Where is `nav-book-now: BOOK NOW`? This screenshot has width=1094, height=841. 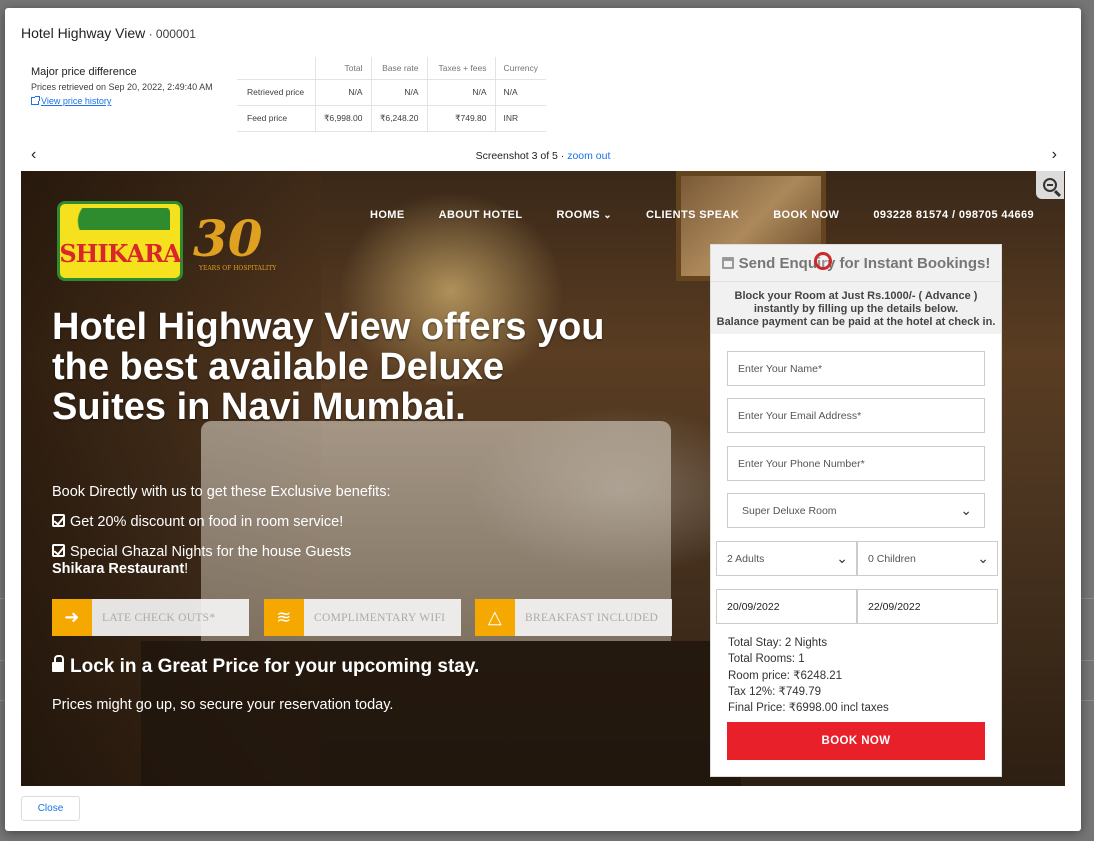 nav-book-now: BOOK NOW is located at coordinates (806, 215).